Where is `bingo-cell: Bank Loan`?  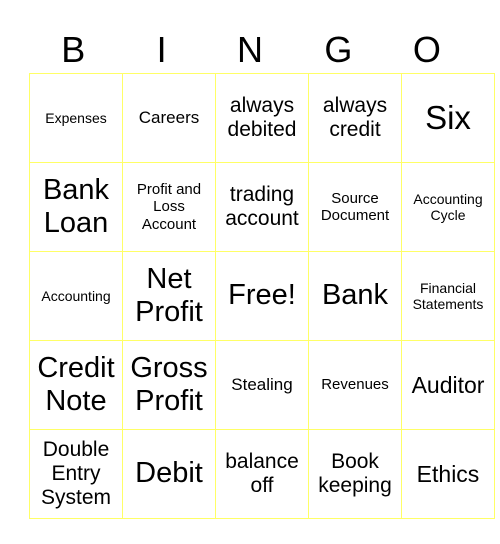 bingo-cell: Bank Loan is located at coordinates (76, 207).